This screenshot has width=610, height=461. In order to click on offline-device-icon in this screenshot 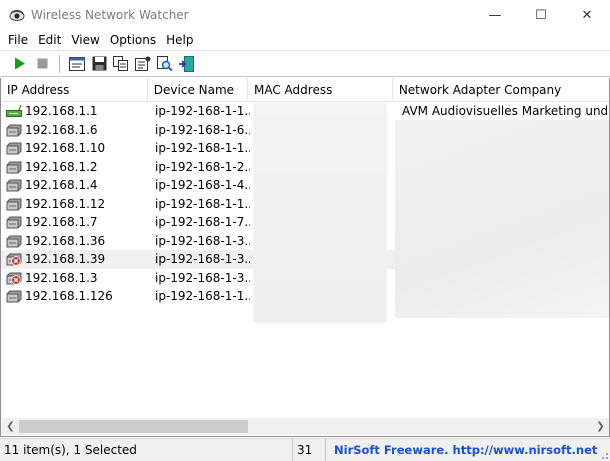, I will do `click(14, 278)`.